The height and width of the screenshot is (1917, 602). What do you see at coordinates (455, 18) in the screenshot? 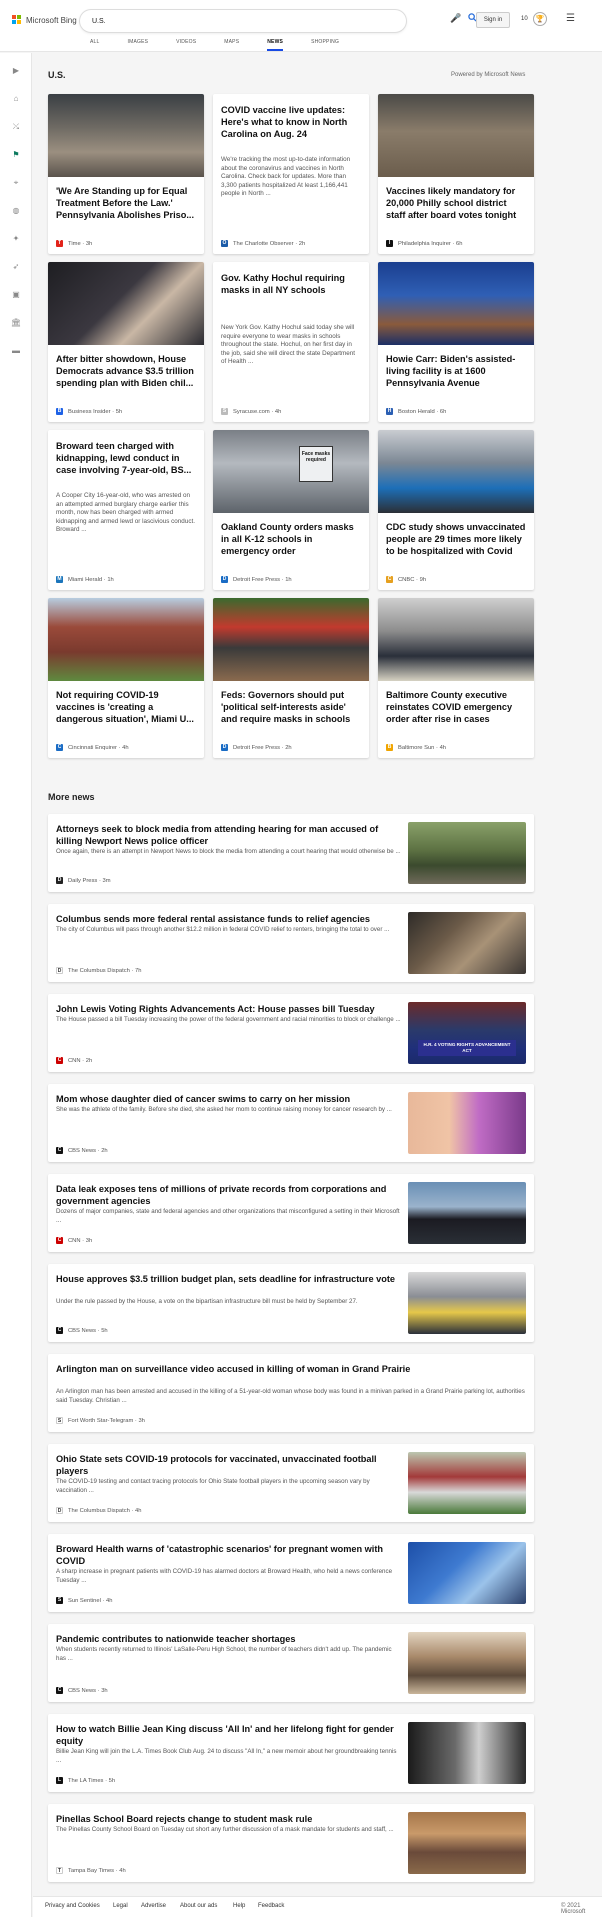
I see `microphone-icon: 🎤` at bounding box center [455, 18].